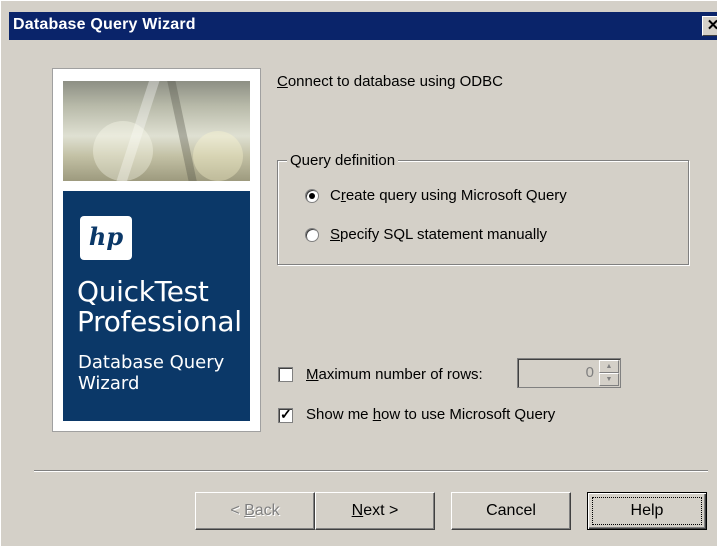  I want to click on wizard-name-line1: Database Query, so click(151, 362).